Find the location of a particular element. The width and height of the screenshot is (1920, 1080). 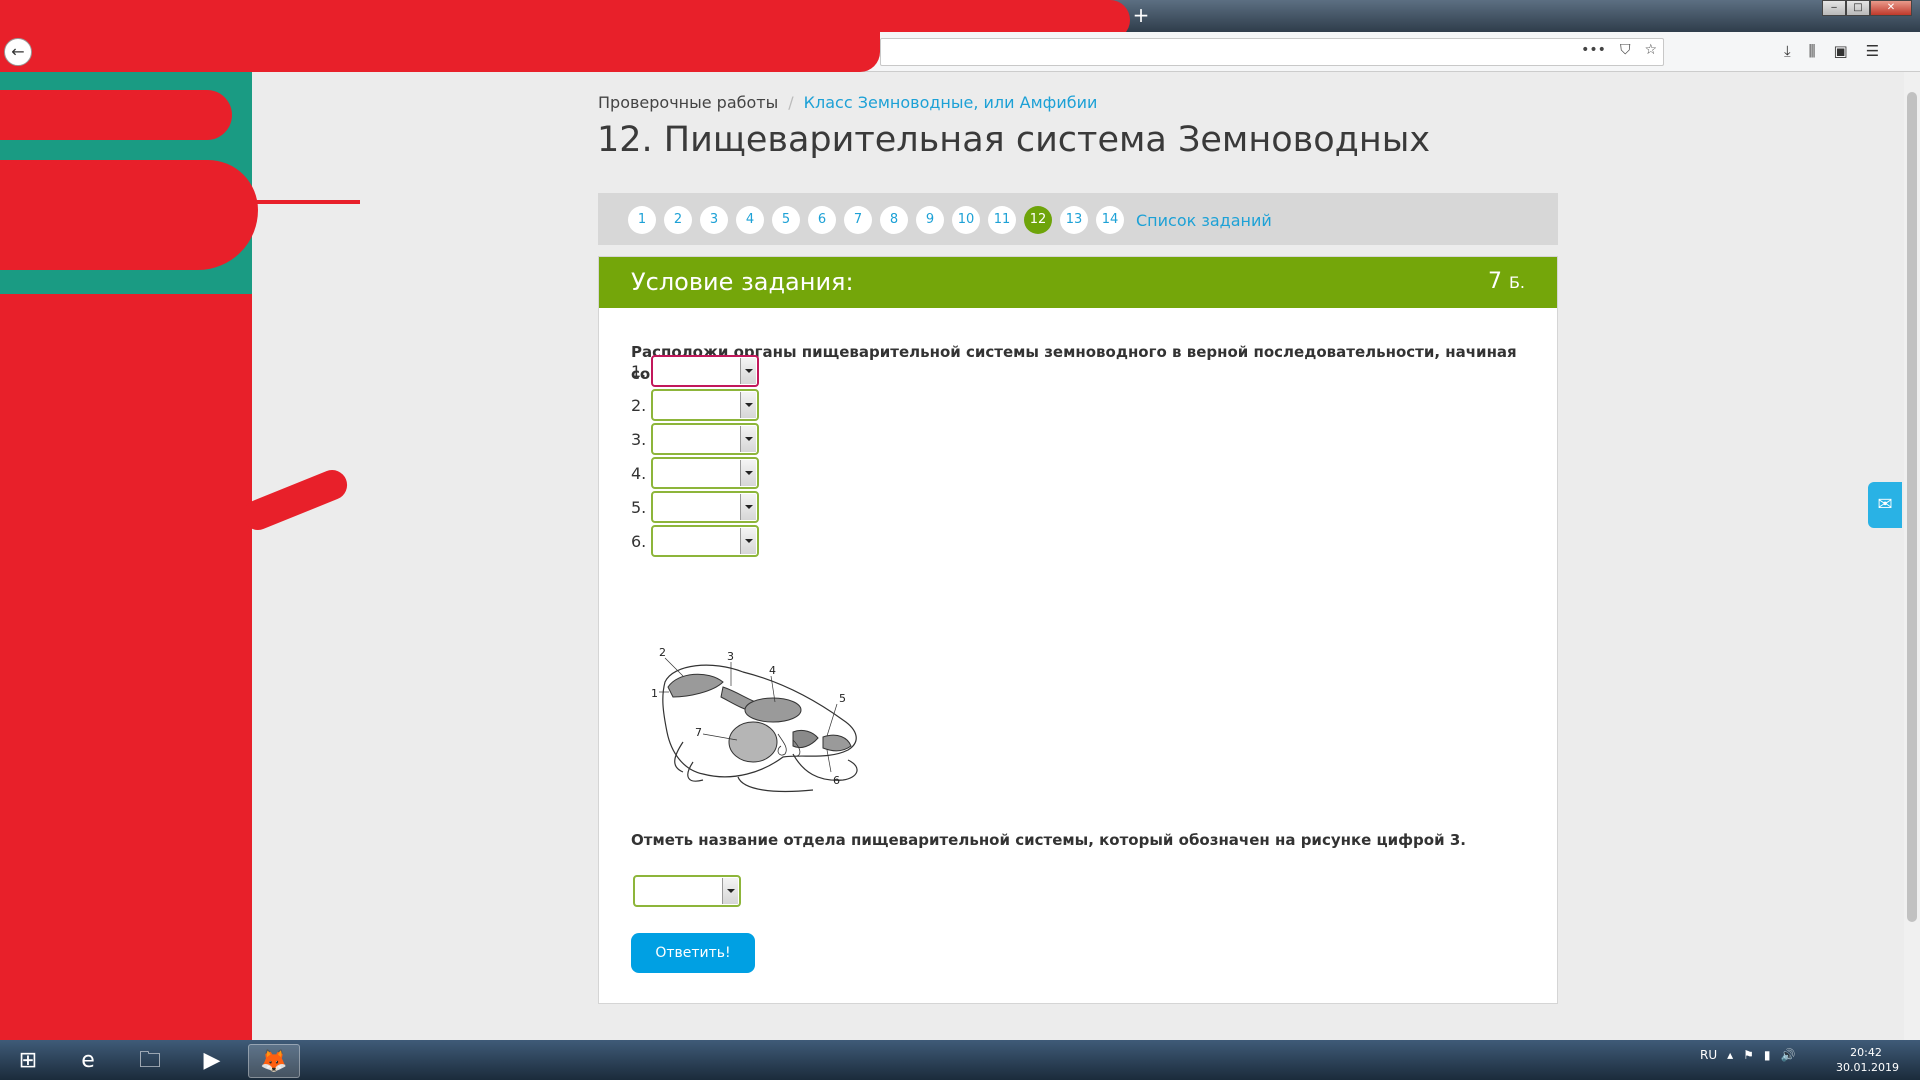

system-tray: RU ▴ ⚑ ▮ 🔊 is located at coordinates (1747, 1055).